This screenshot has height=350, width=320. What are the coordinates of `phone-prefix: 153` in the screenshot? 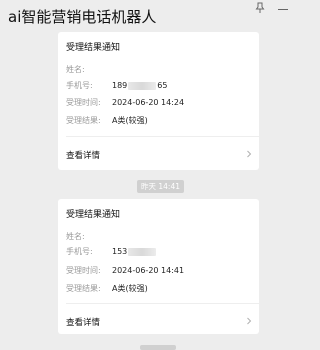 It's located at (120, 251).